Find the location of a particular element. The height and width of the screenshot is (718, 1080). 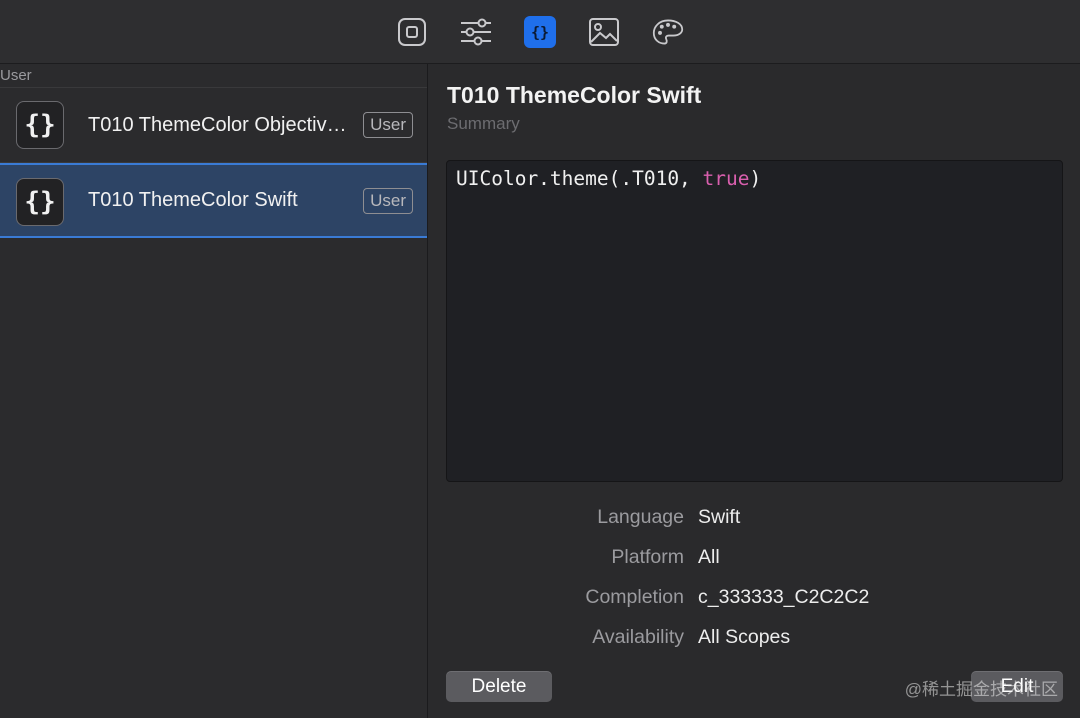

snippet-summary: Summary is located at coordinates (483, 124).